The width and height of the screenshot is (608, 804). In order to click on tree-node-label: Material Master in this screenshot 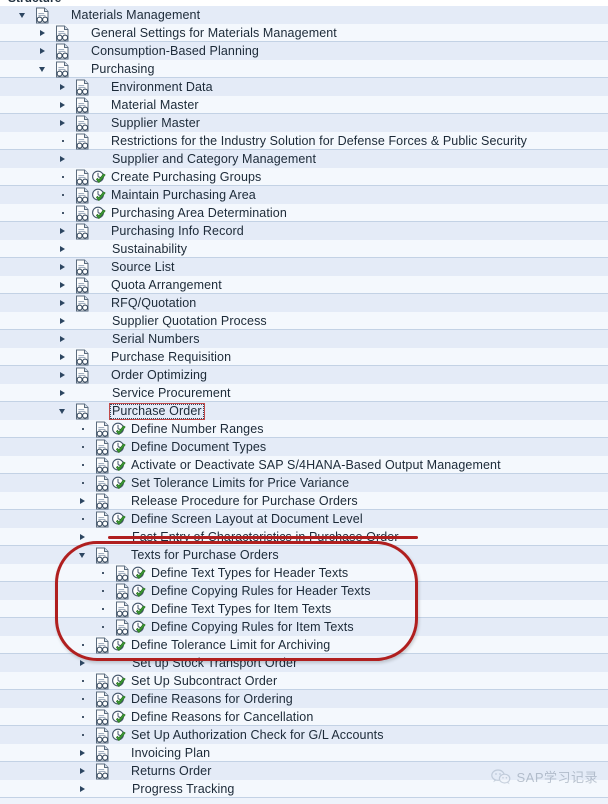, I will do `click(153, 105)`.